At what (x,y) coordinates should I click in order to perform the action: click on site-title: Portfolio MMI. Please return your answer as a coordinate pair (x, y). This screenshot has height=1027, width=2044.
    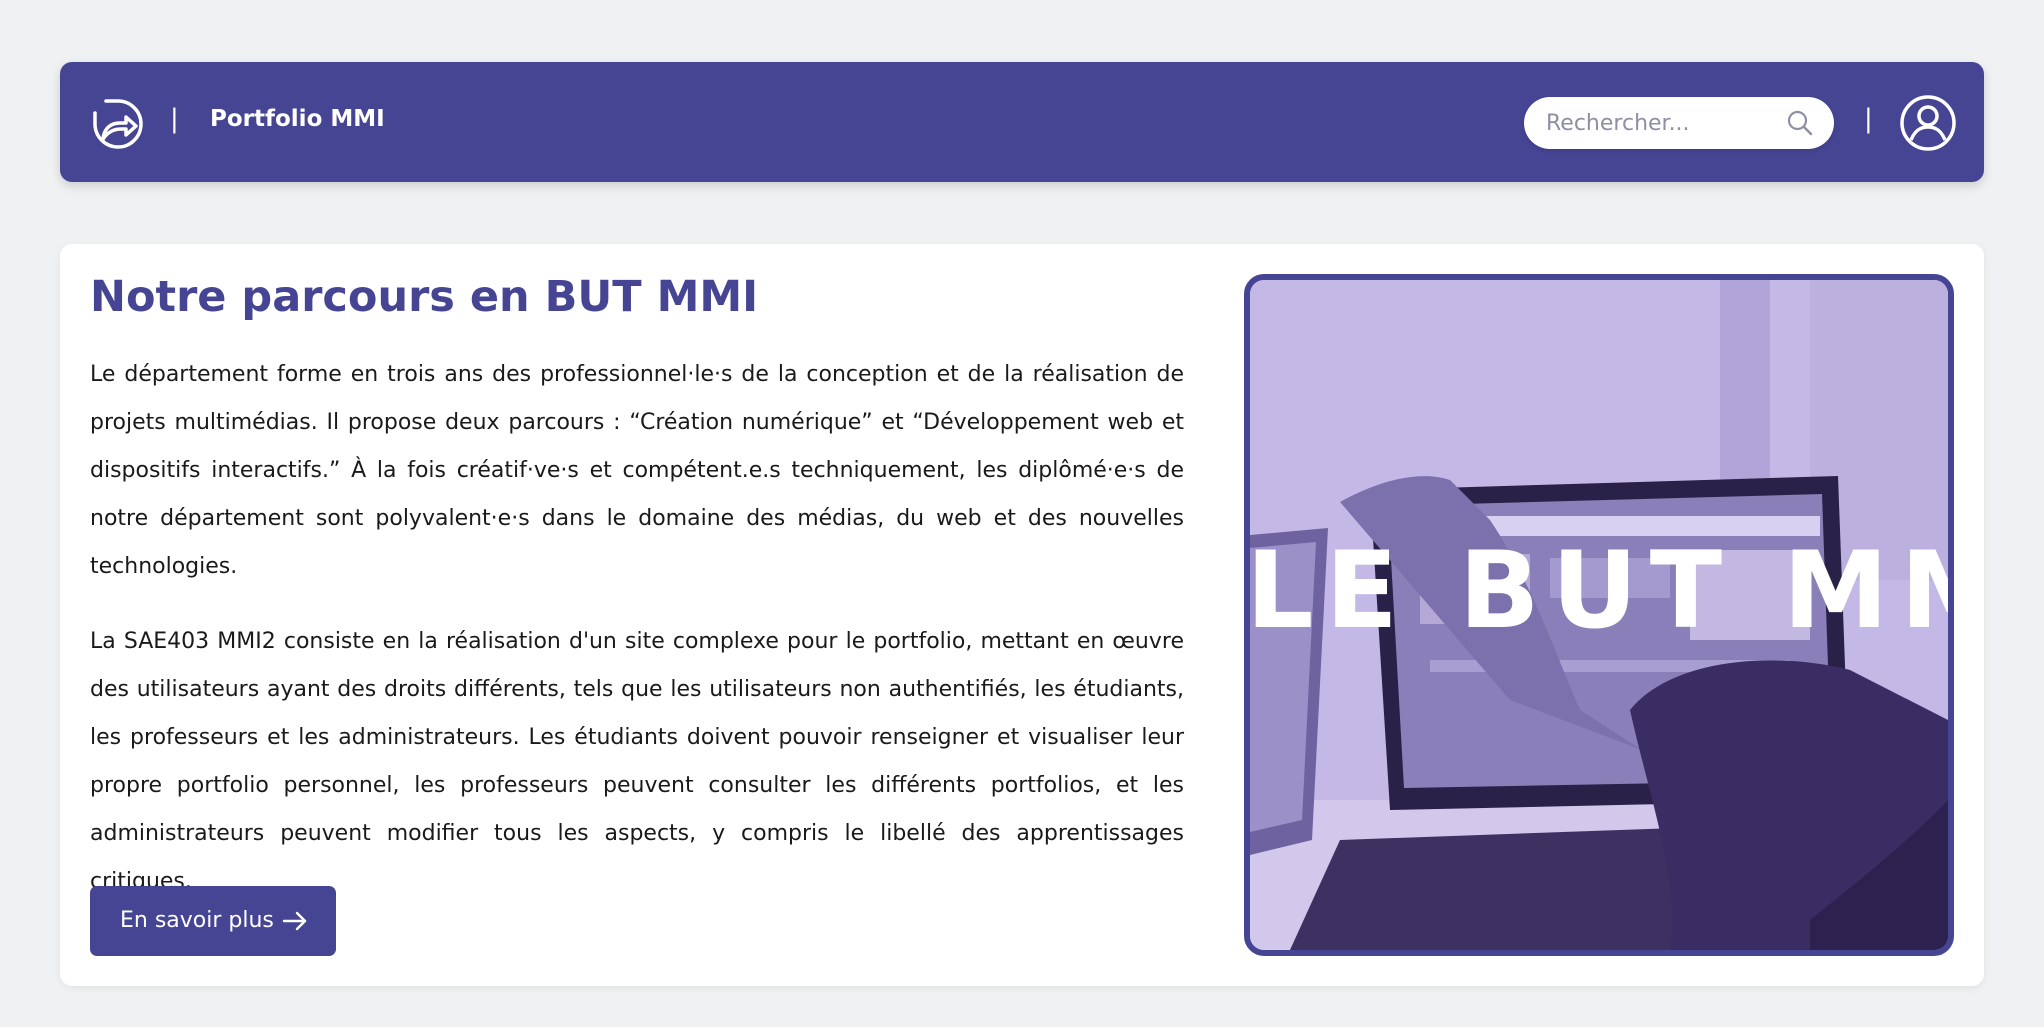
    Looking at the image, I should click on (297, 119).